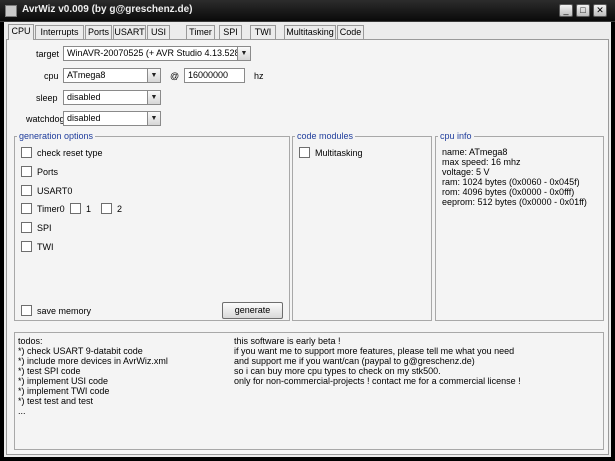  I want to click on minimize-button: _, so click(566, 10).